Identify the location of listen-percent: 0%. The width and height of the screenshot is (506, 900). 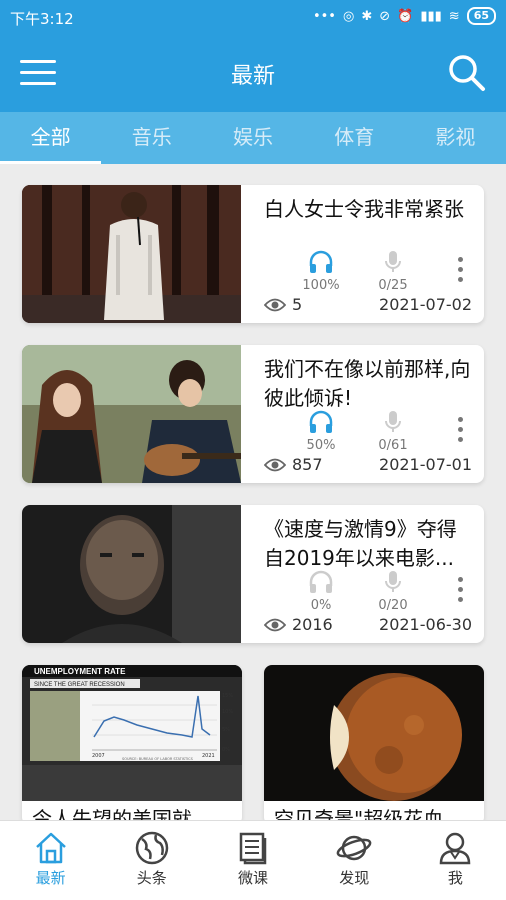
(321, 605).